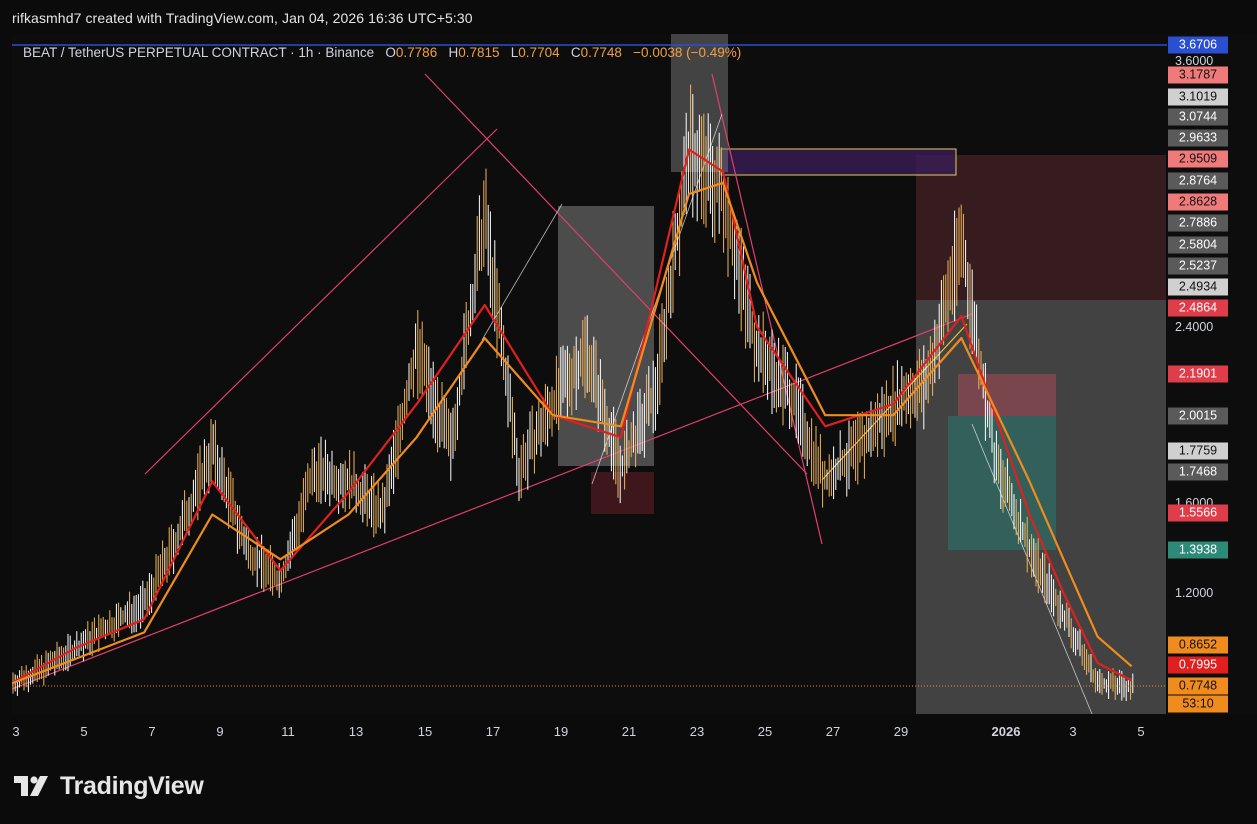 This screenshot has width=1257, height=824. What do you see at coordinates (31, 785) in the screenshot?
I see `tradingview-logo-icon` at bounding box center [31, 785].